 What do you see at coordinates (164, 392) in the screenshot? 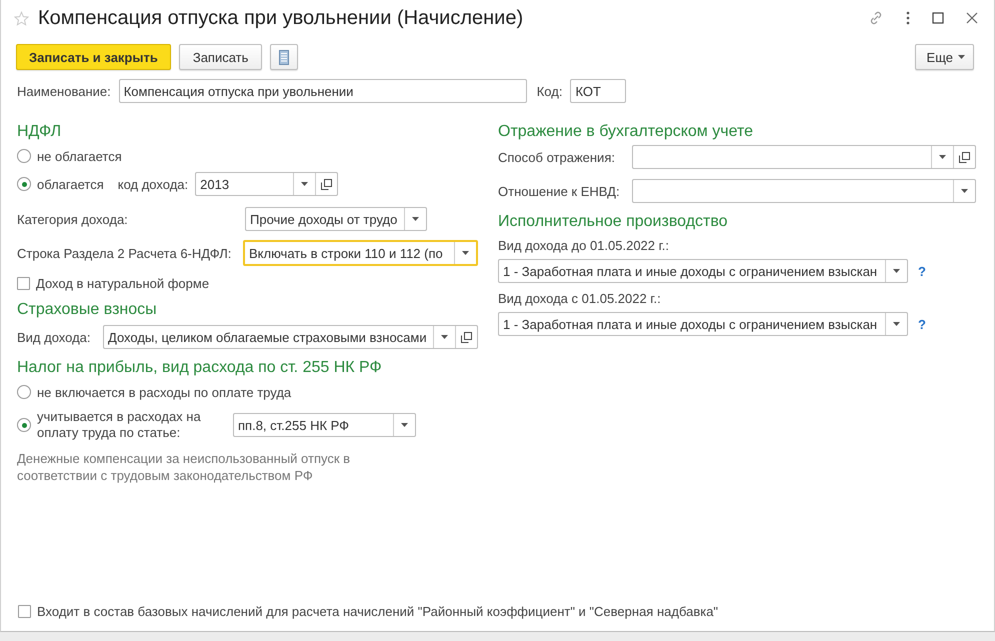
I see `radio-label: не включается в расходы по оплате труда` at bounding box center [164, 392].